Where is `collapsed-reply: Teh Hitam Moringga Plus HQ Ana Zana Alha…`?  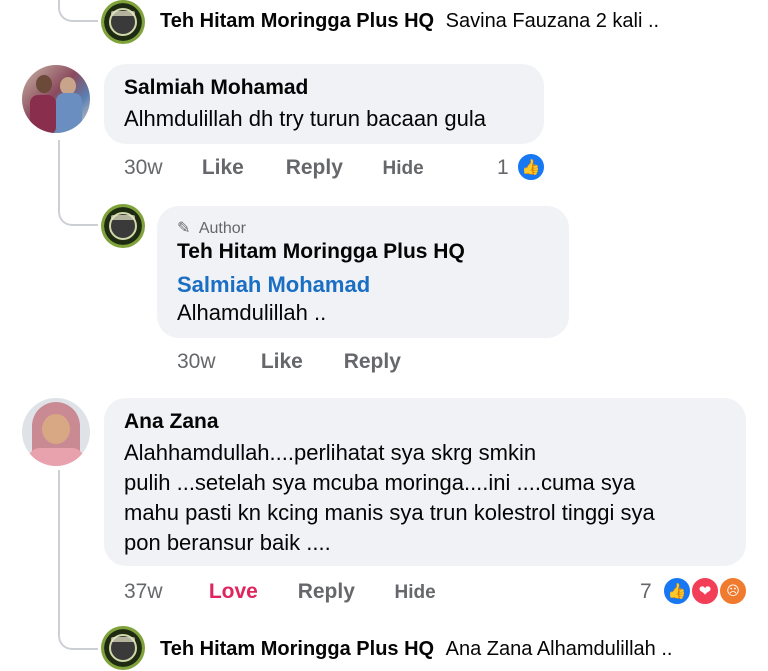 collapsed-reply: Teh Hitam Moringga Plus HQ Ana Zana Alha… is located at coordinates (416, 649).